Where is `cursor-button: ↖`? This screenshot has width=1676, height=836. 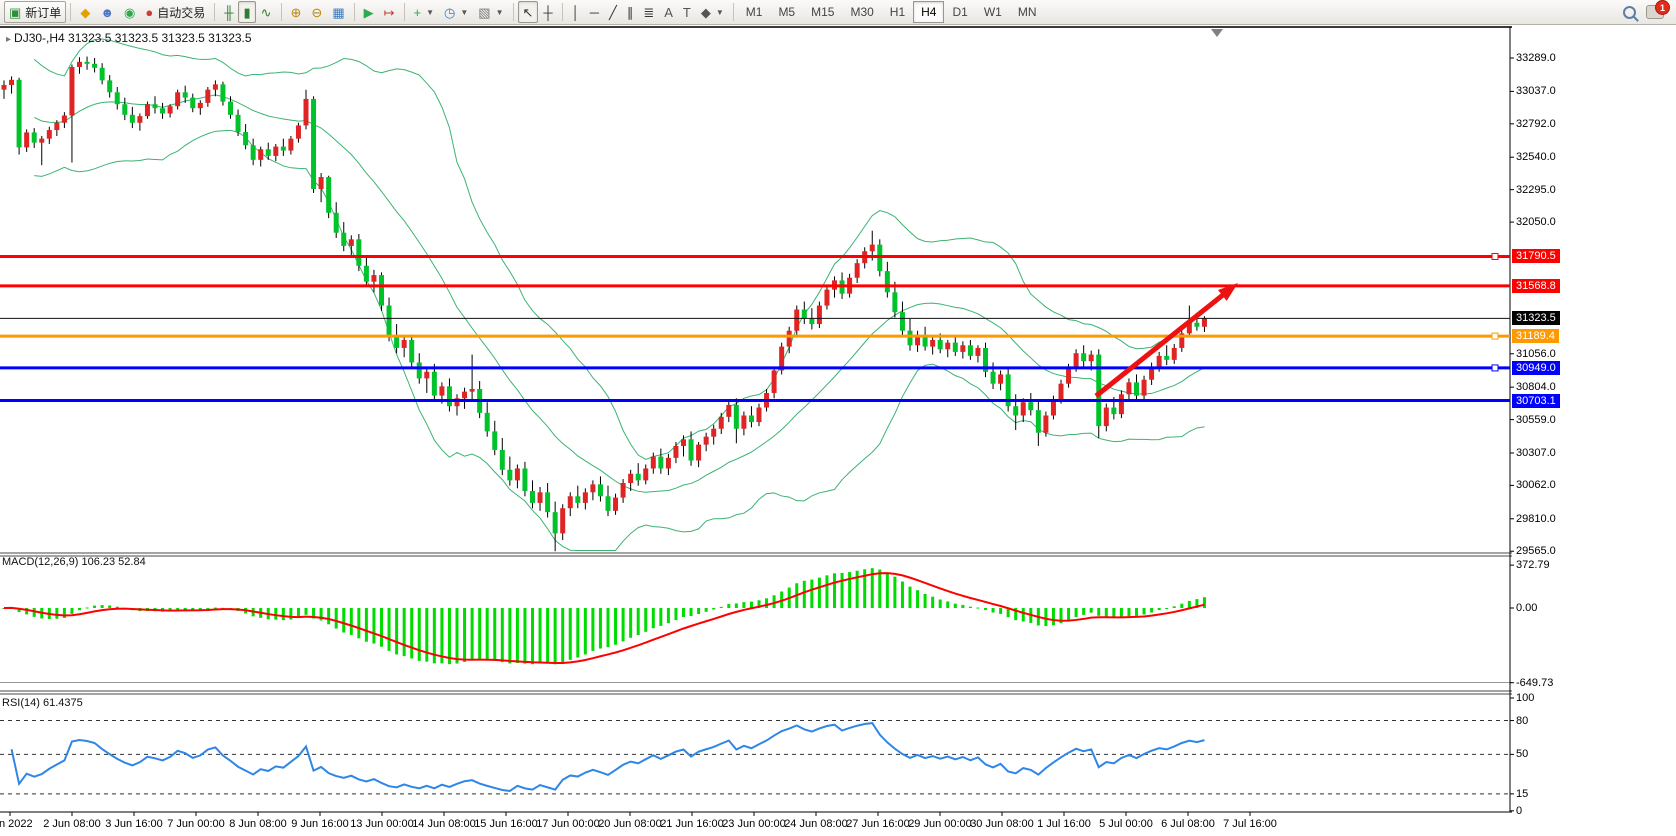
cursor-button: ↖ is located at coordinates (528, 12).